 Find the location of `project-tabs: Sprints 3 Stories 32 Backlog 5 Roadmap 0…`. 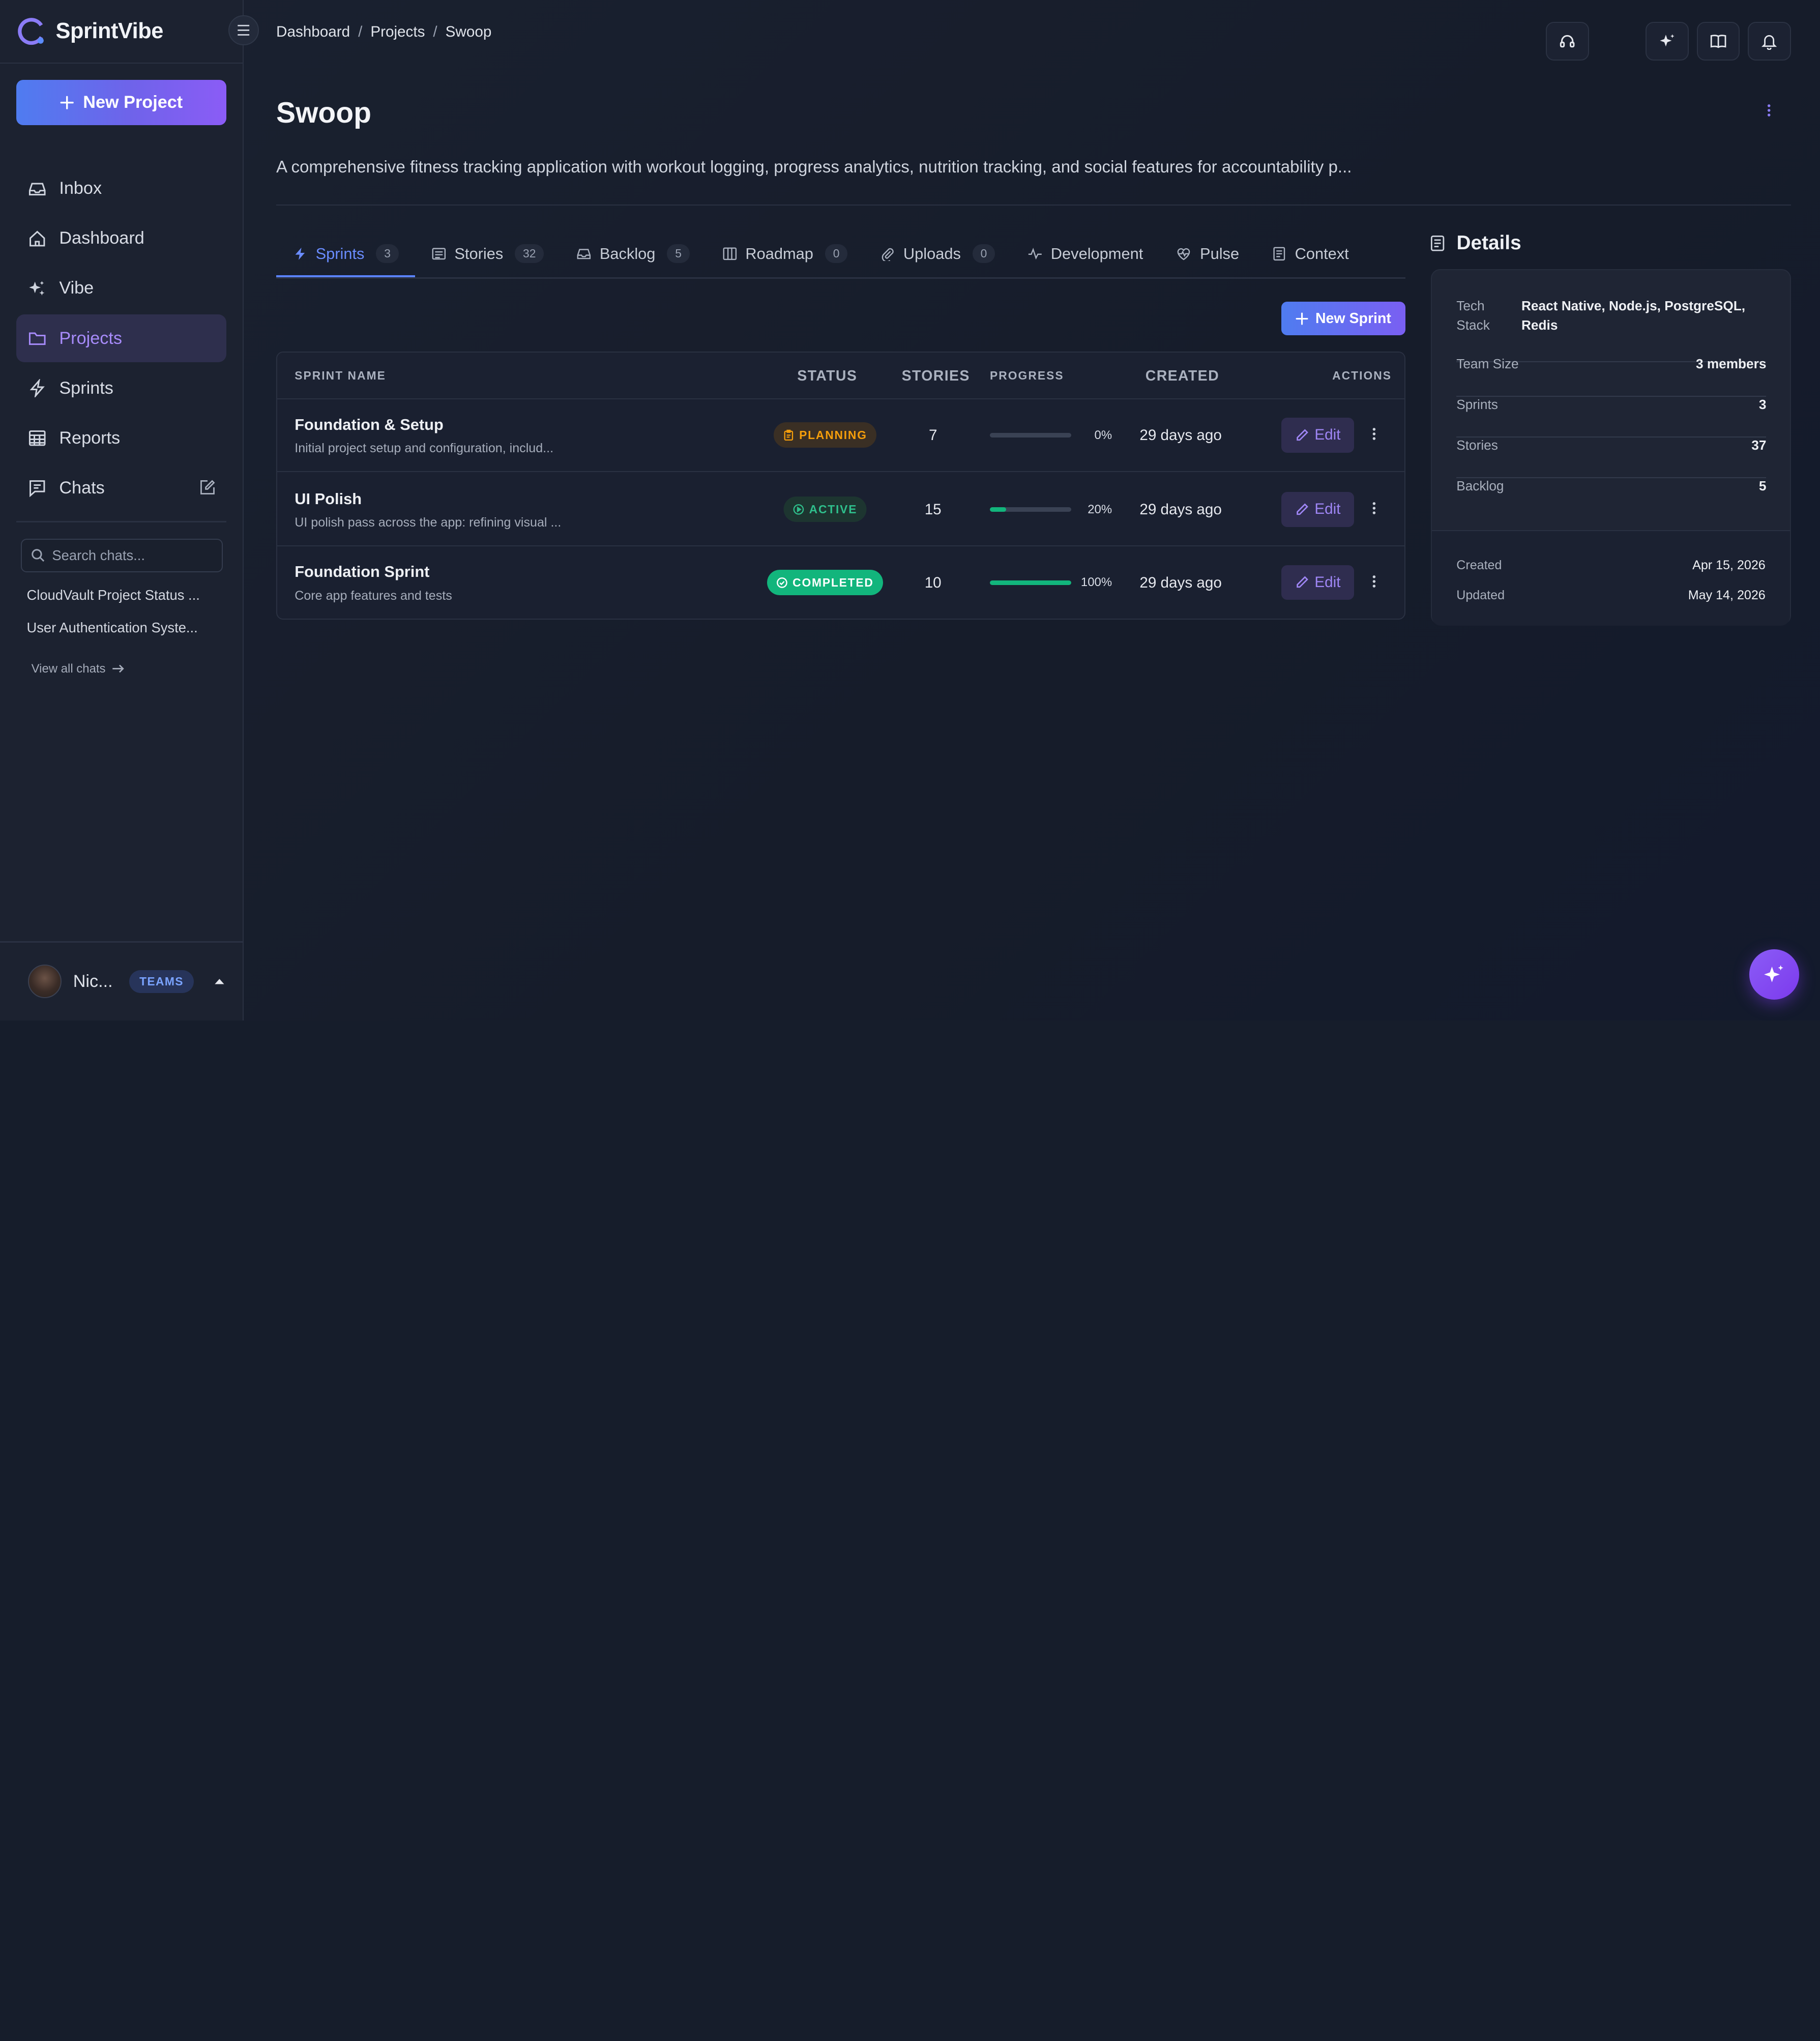

project-tabs: Sprints 3 Stories 32 Backlog 5 Roadmap 0… is located at coordinates (820, 254).